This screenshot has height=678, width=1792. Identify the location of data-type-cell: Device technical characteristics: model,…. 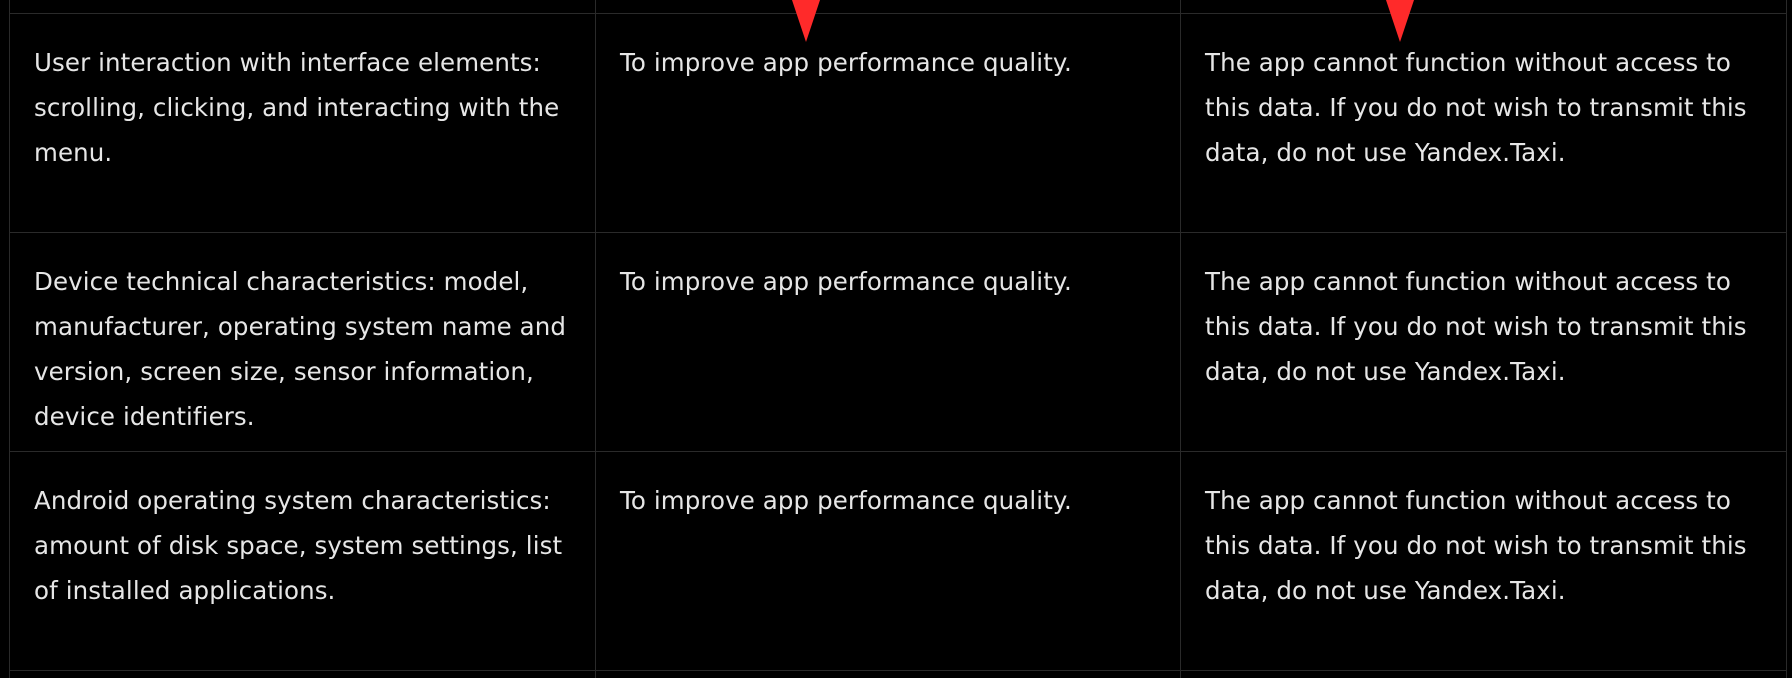
(302, 342).